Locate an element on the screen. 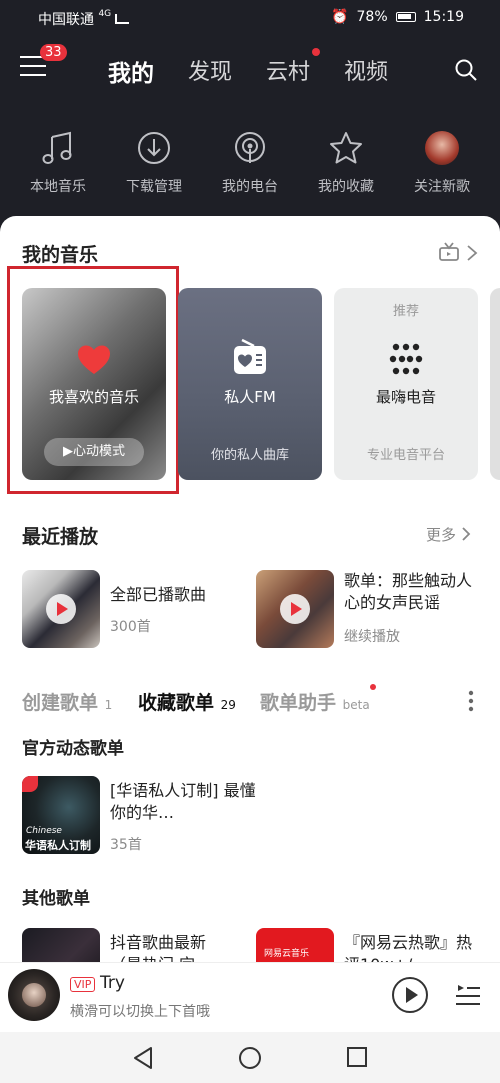  signal-icon is located at coordinates (122, 19).